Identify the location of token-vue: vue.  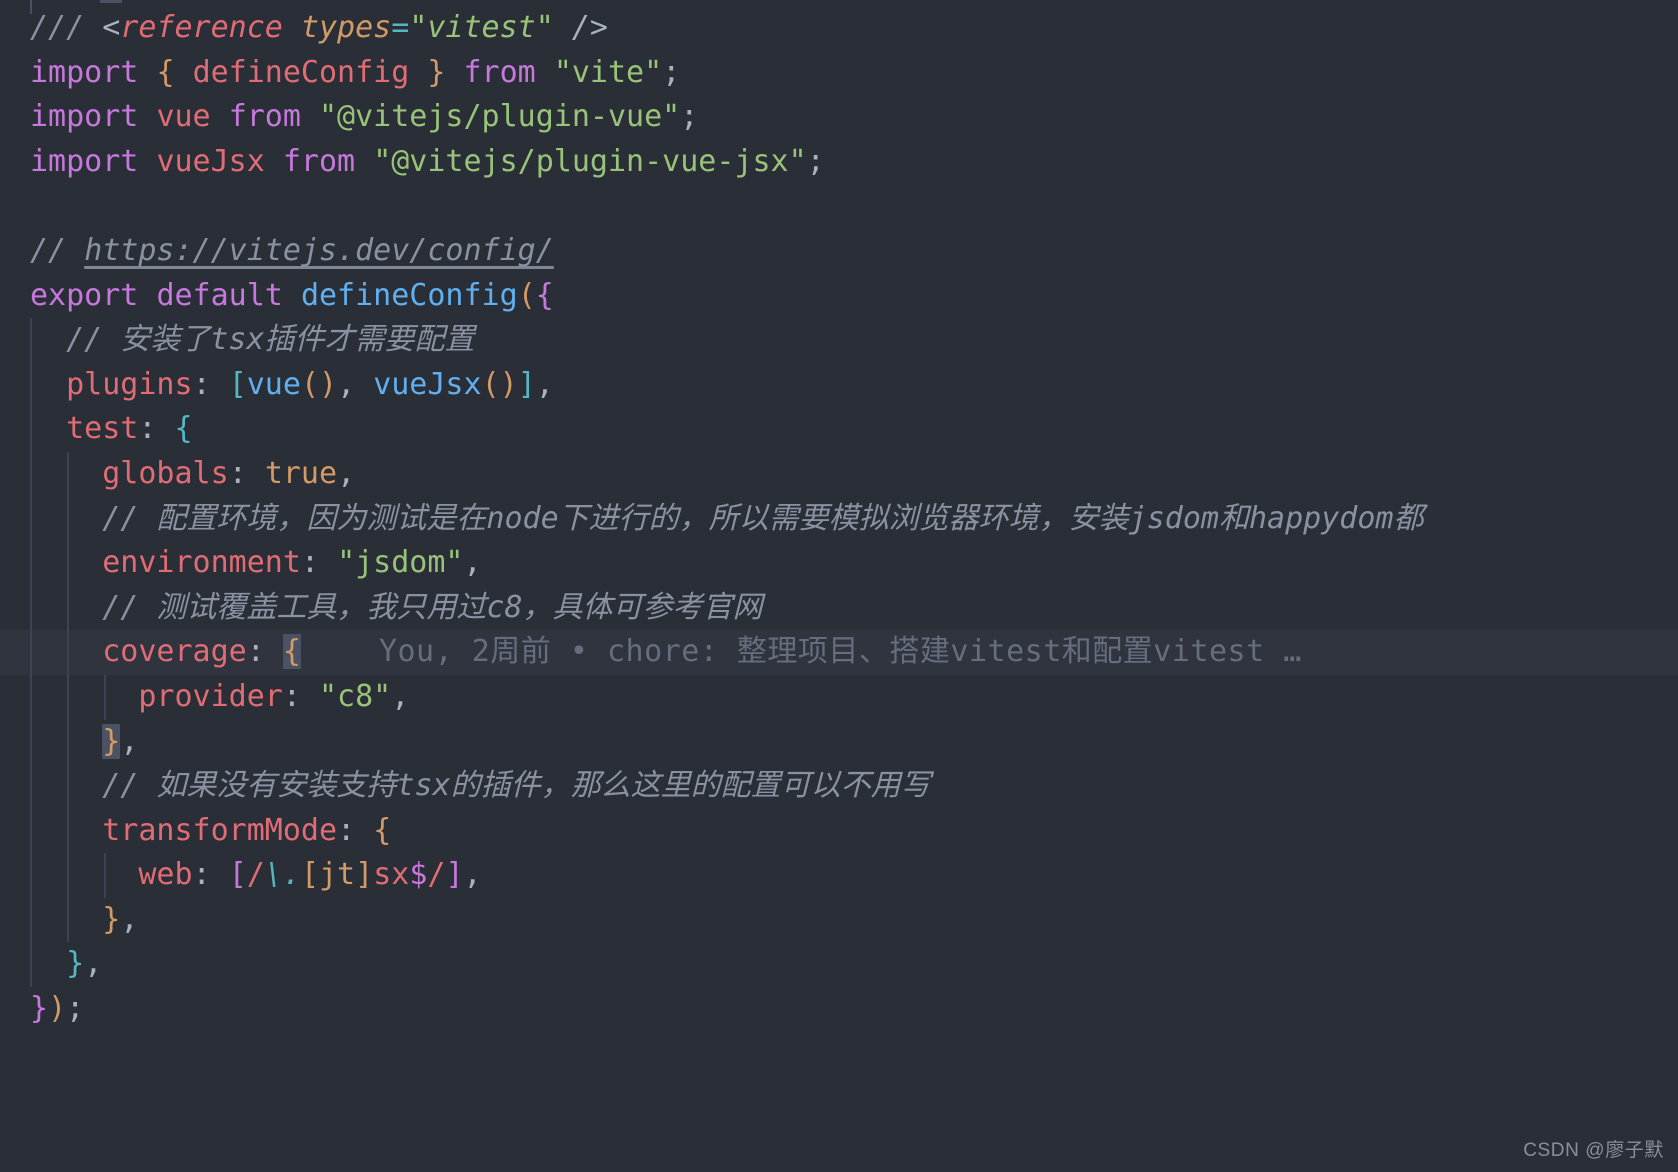
(183, 117).